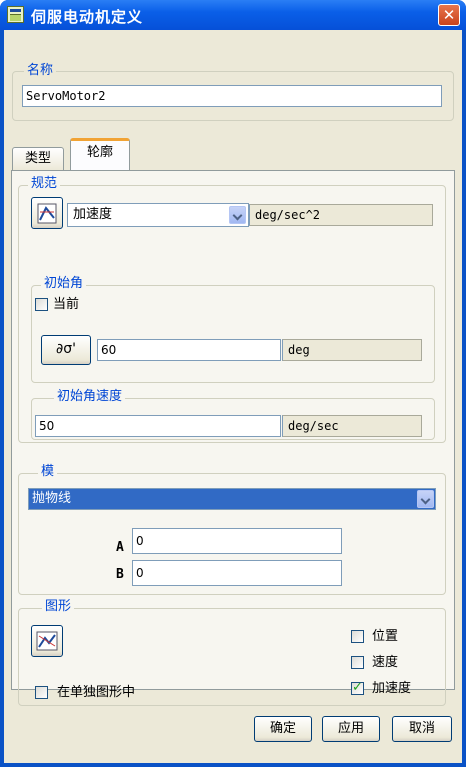 The image size is (466, 767). Describe the element at coordinates (40, 71) in the screenshot. I see `name-group-label: 名称` at that location.